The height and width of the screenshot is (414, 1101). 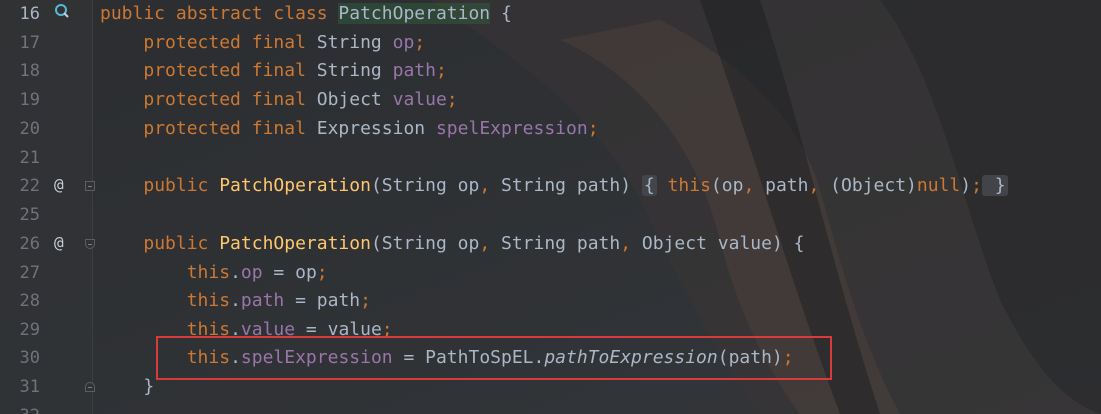 What do you see at coordinates (29, 215) in the screenshot?
I see `line-number: 25` at bounding box center [29, 215].